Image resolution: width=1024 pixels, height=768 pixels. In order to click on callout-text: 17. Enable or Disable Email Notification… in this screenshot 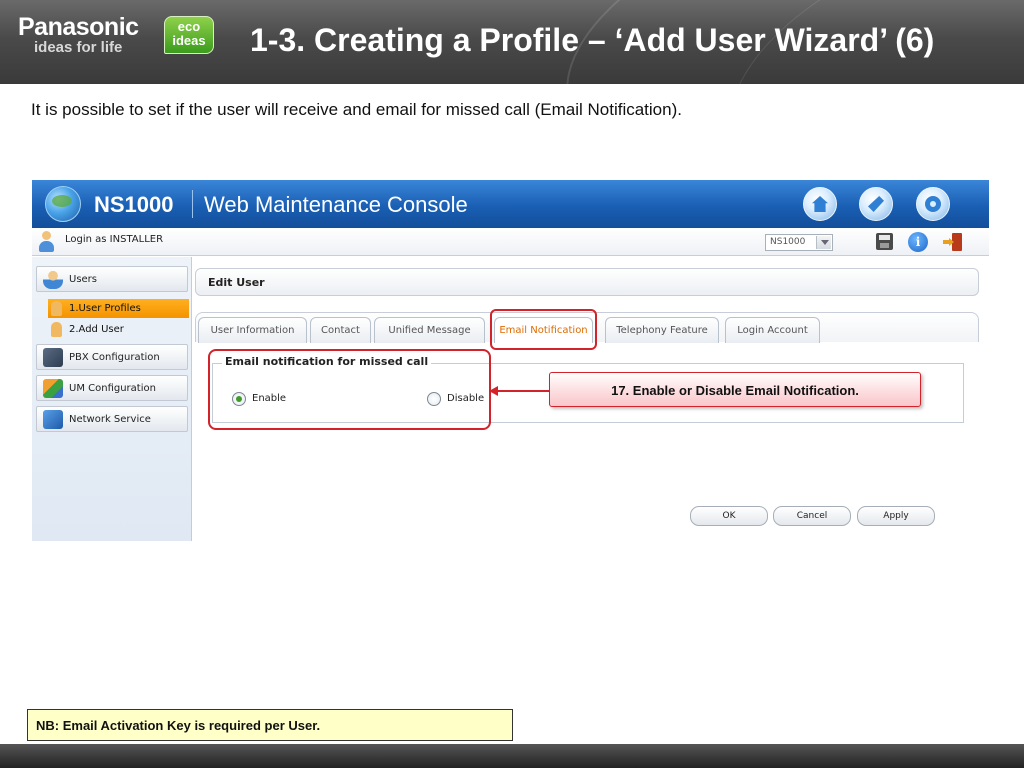, I will do `click(735, 390)`.